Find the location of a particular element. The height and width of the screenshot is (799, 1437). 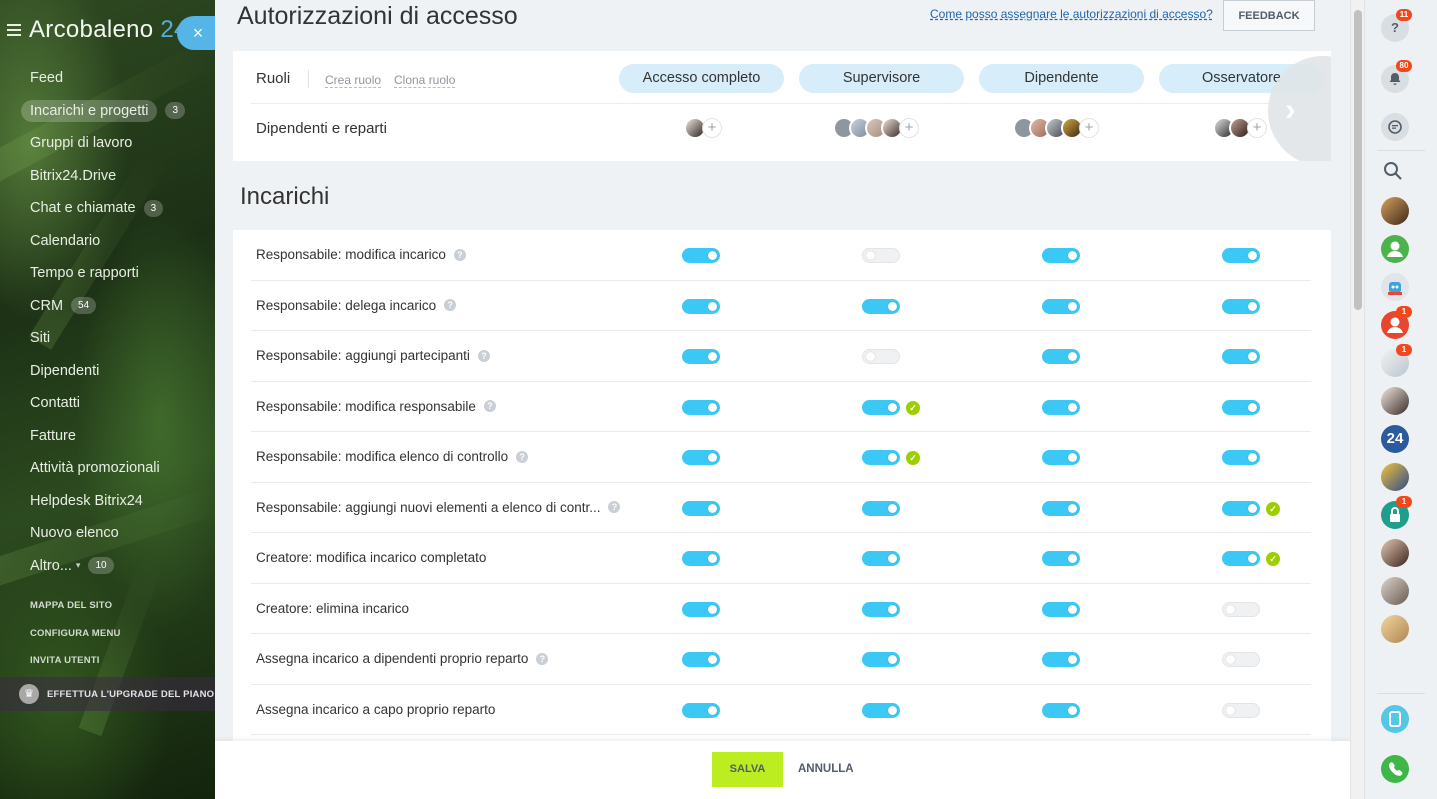

role-pill-supervisor: Supervisore is located at coordinates (881, 78).